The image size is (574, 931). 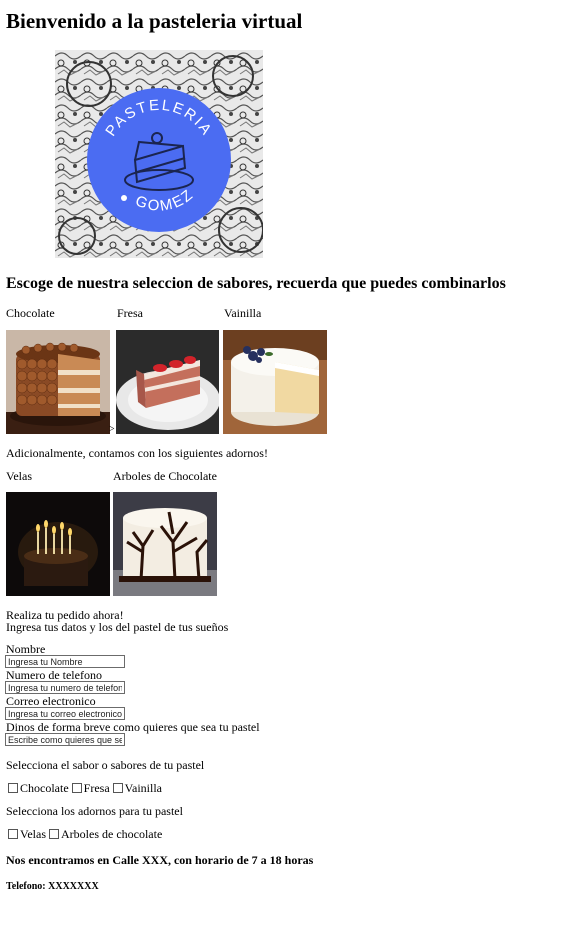 I want to click on decor-select-prompt: Selecciona los adornos para tu pastel, so click(x=94, y=811).